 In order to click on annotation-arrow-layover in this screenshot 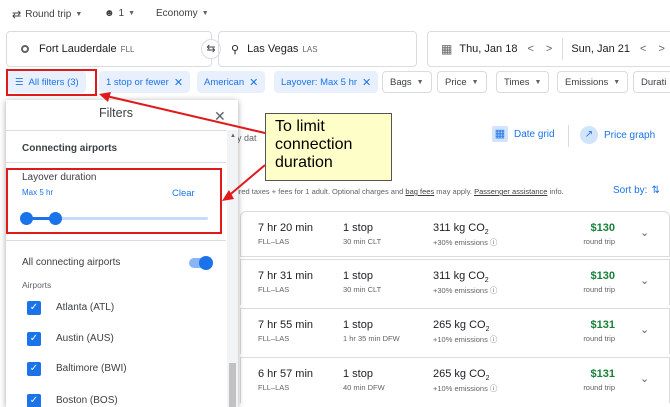, I will do `click(245, 181)`.